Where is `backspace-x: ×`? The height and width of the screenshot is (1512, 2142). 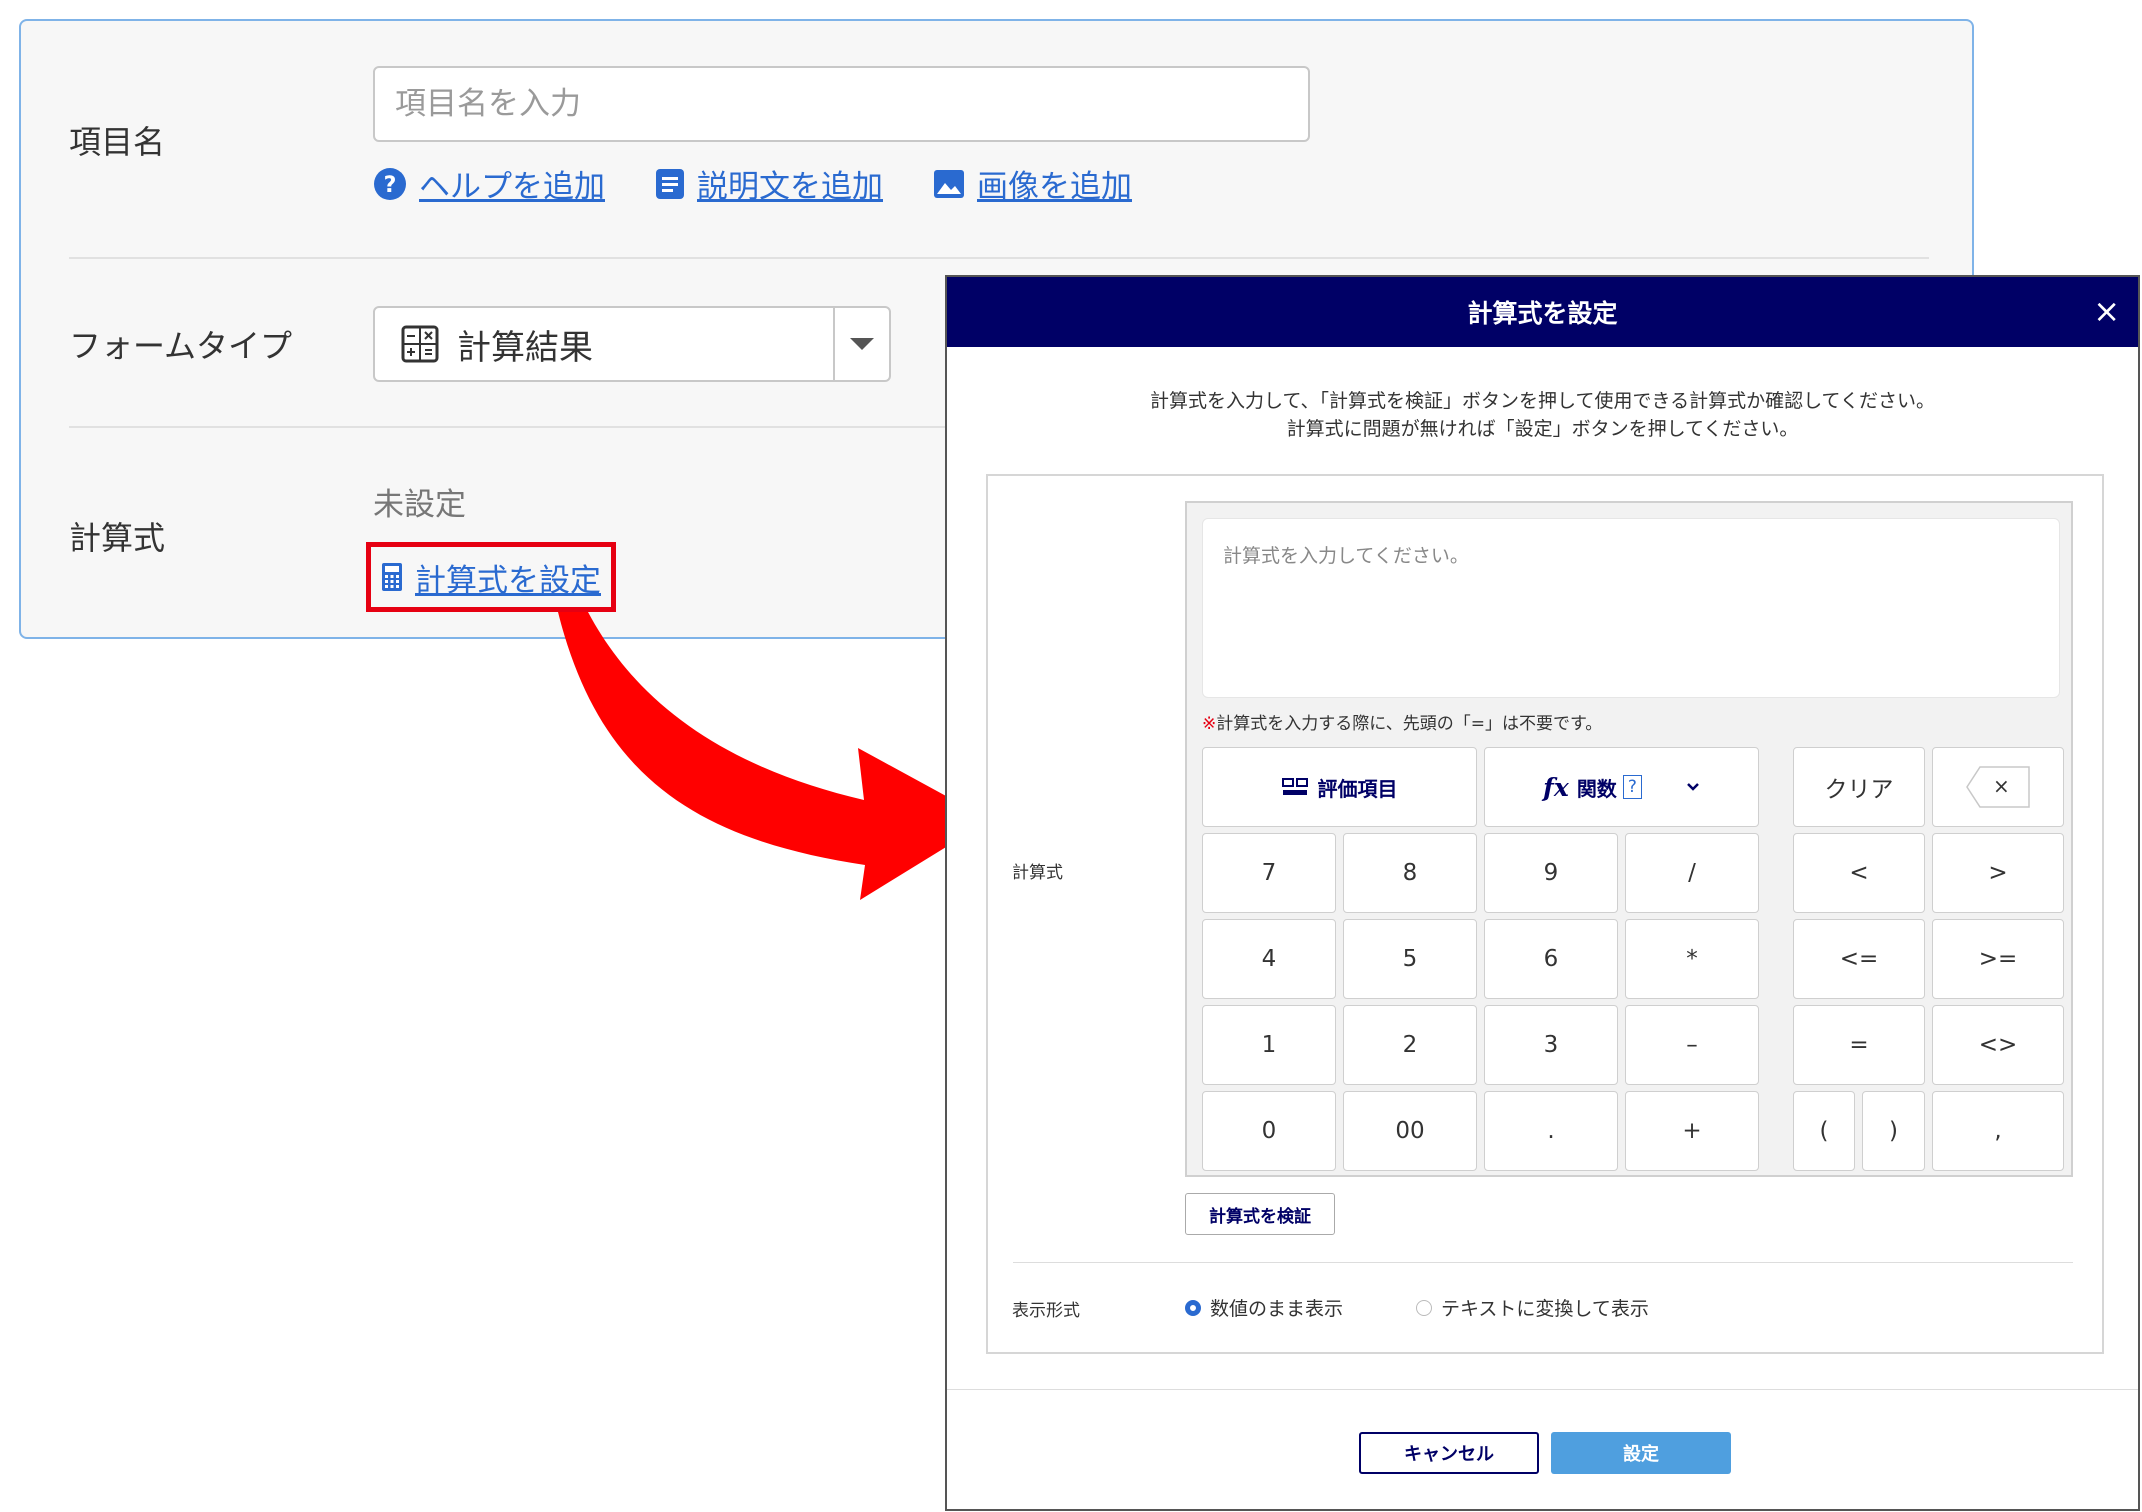
backspace-x: × is located at coordinates (2001, 786).